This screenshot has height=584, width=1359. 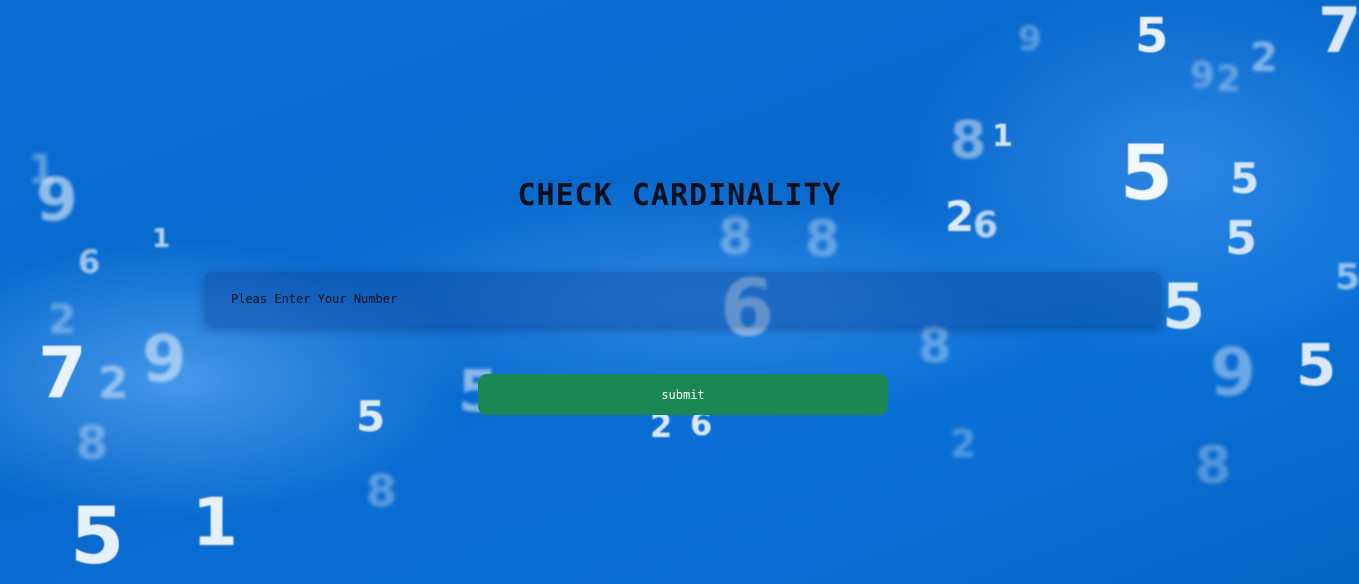 What do you see at coordinates (679, 195) in the screenshot?
I see `page-title: CHECK CARDINALITY` at bounding box center [679, 195].